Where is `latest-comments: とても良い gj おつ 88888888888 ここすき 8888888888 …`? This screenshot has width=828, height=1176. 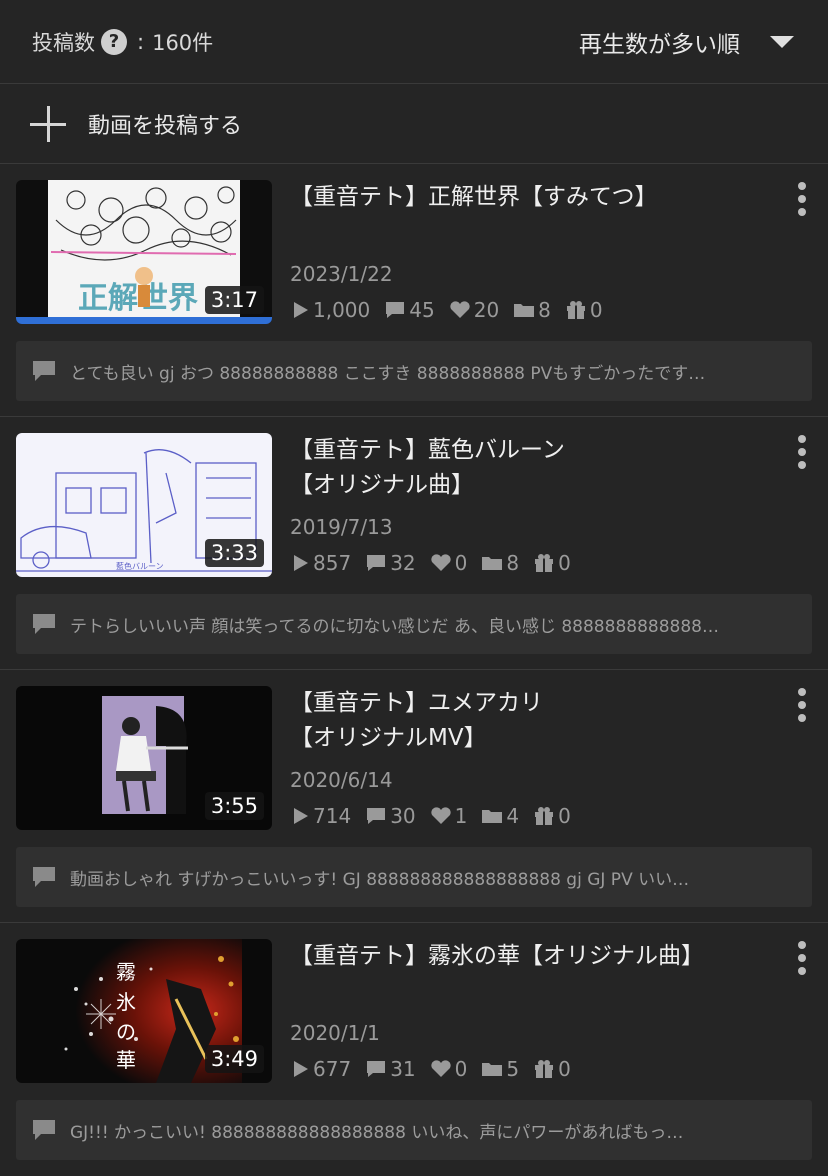 latest-comments: とても良い gj おつ 88888888888 ここすき 8888888888 … is located at coordinates (414, 371).